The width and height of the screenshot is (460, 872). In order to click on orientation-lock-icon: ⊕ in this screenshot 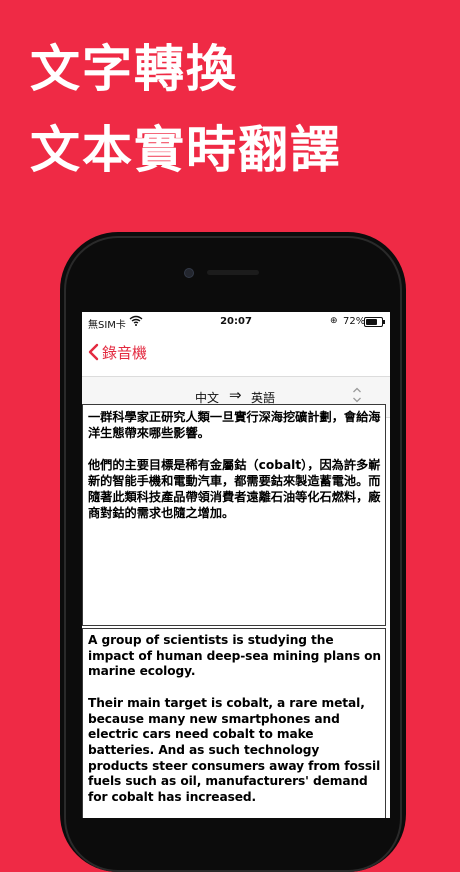, I will do `click(334, 321)`.